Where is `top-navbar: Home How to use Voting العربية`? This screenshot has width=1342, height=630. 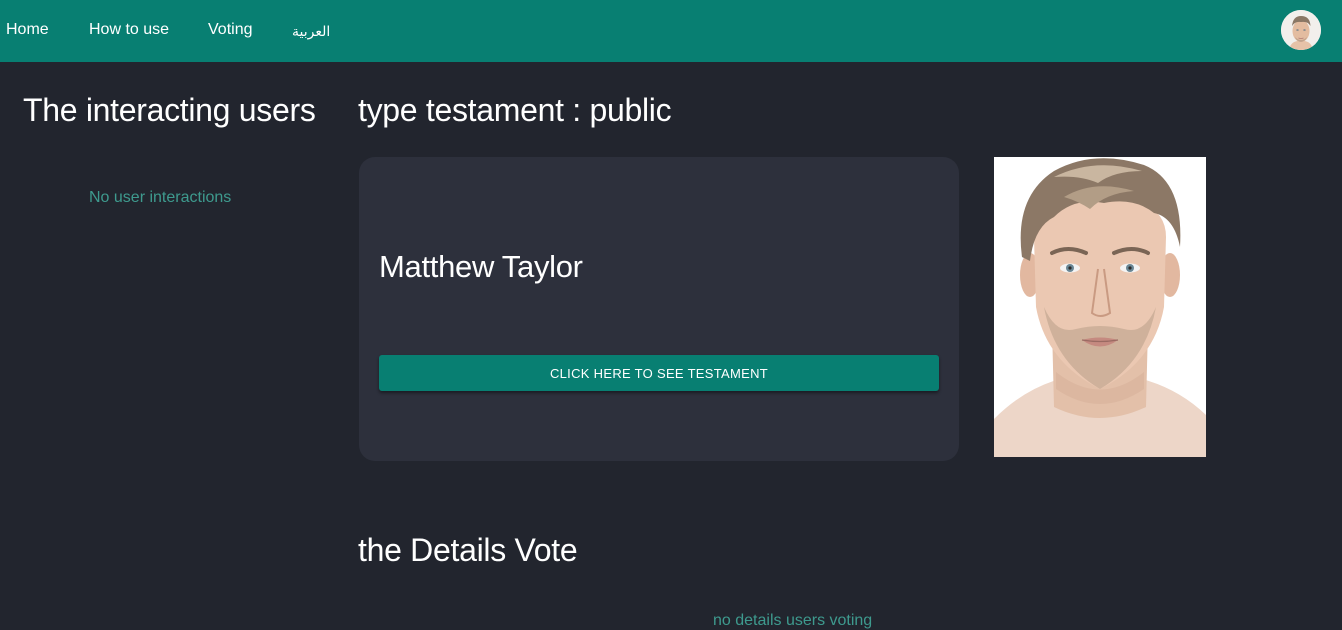 top-navbar: Home How to use Voting العربية is located at coordinates (671, 31).